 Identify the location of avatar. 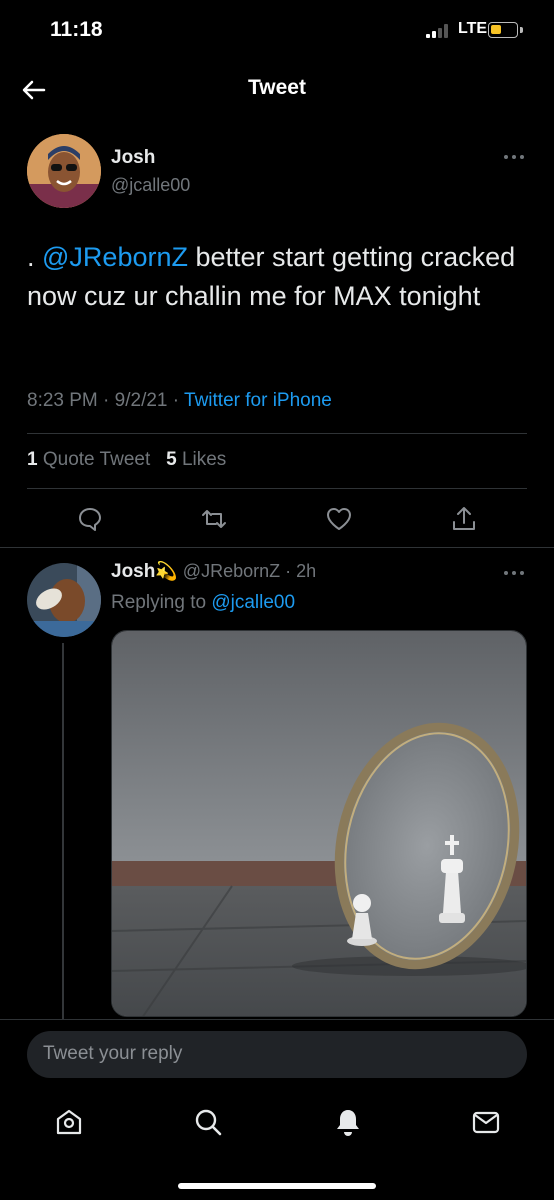
(64, 171).